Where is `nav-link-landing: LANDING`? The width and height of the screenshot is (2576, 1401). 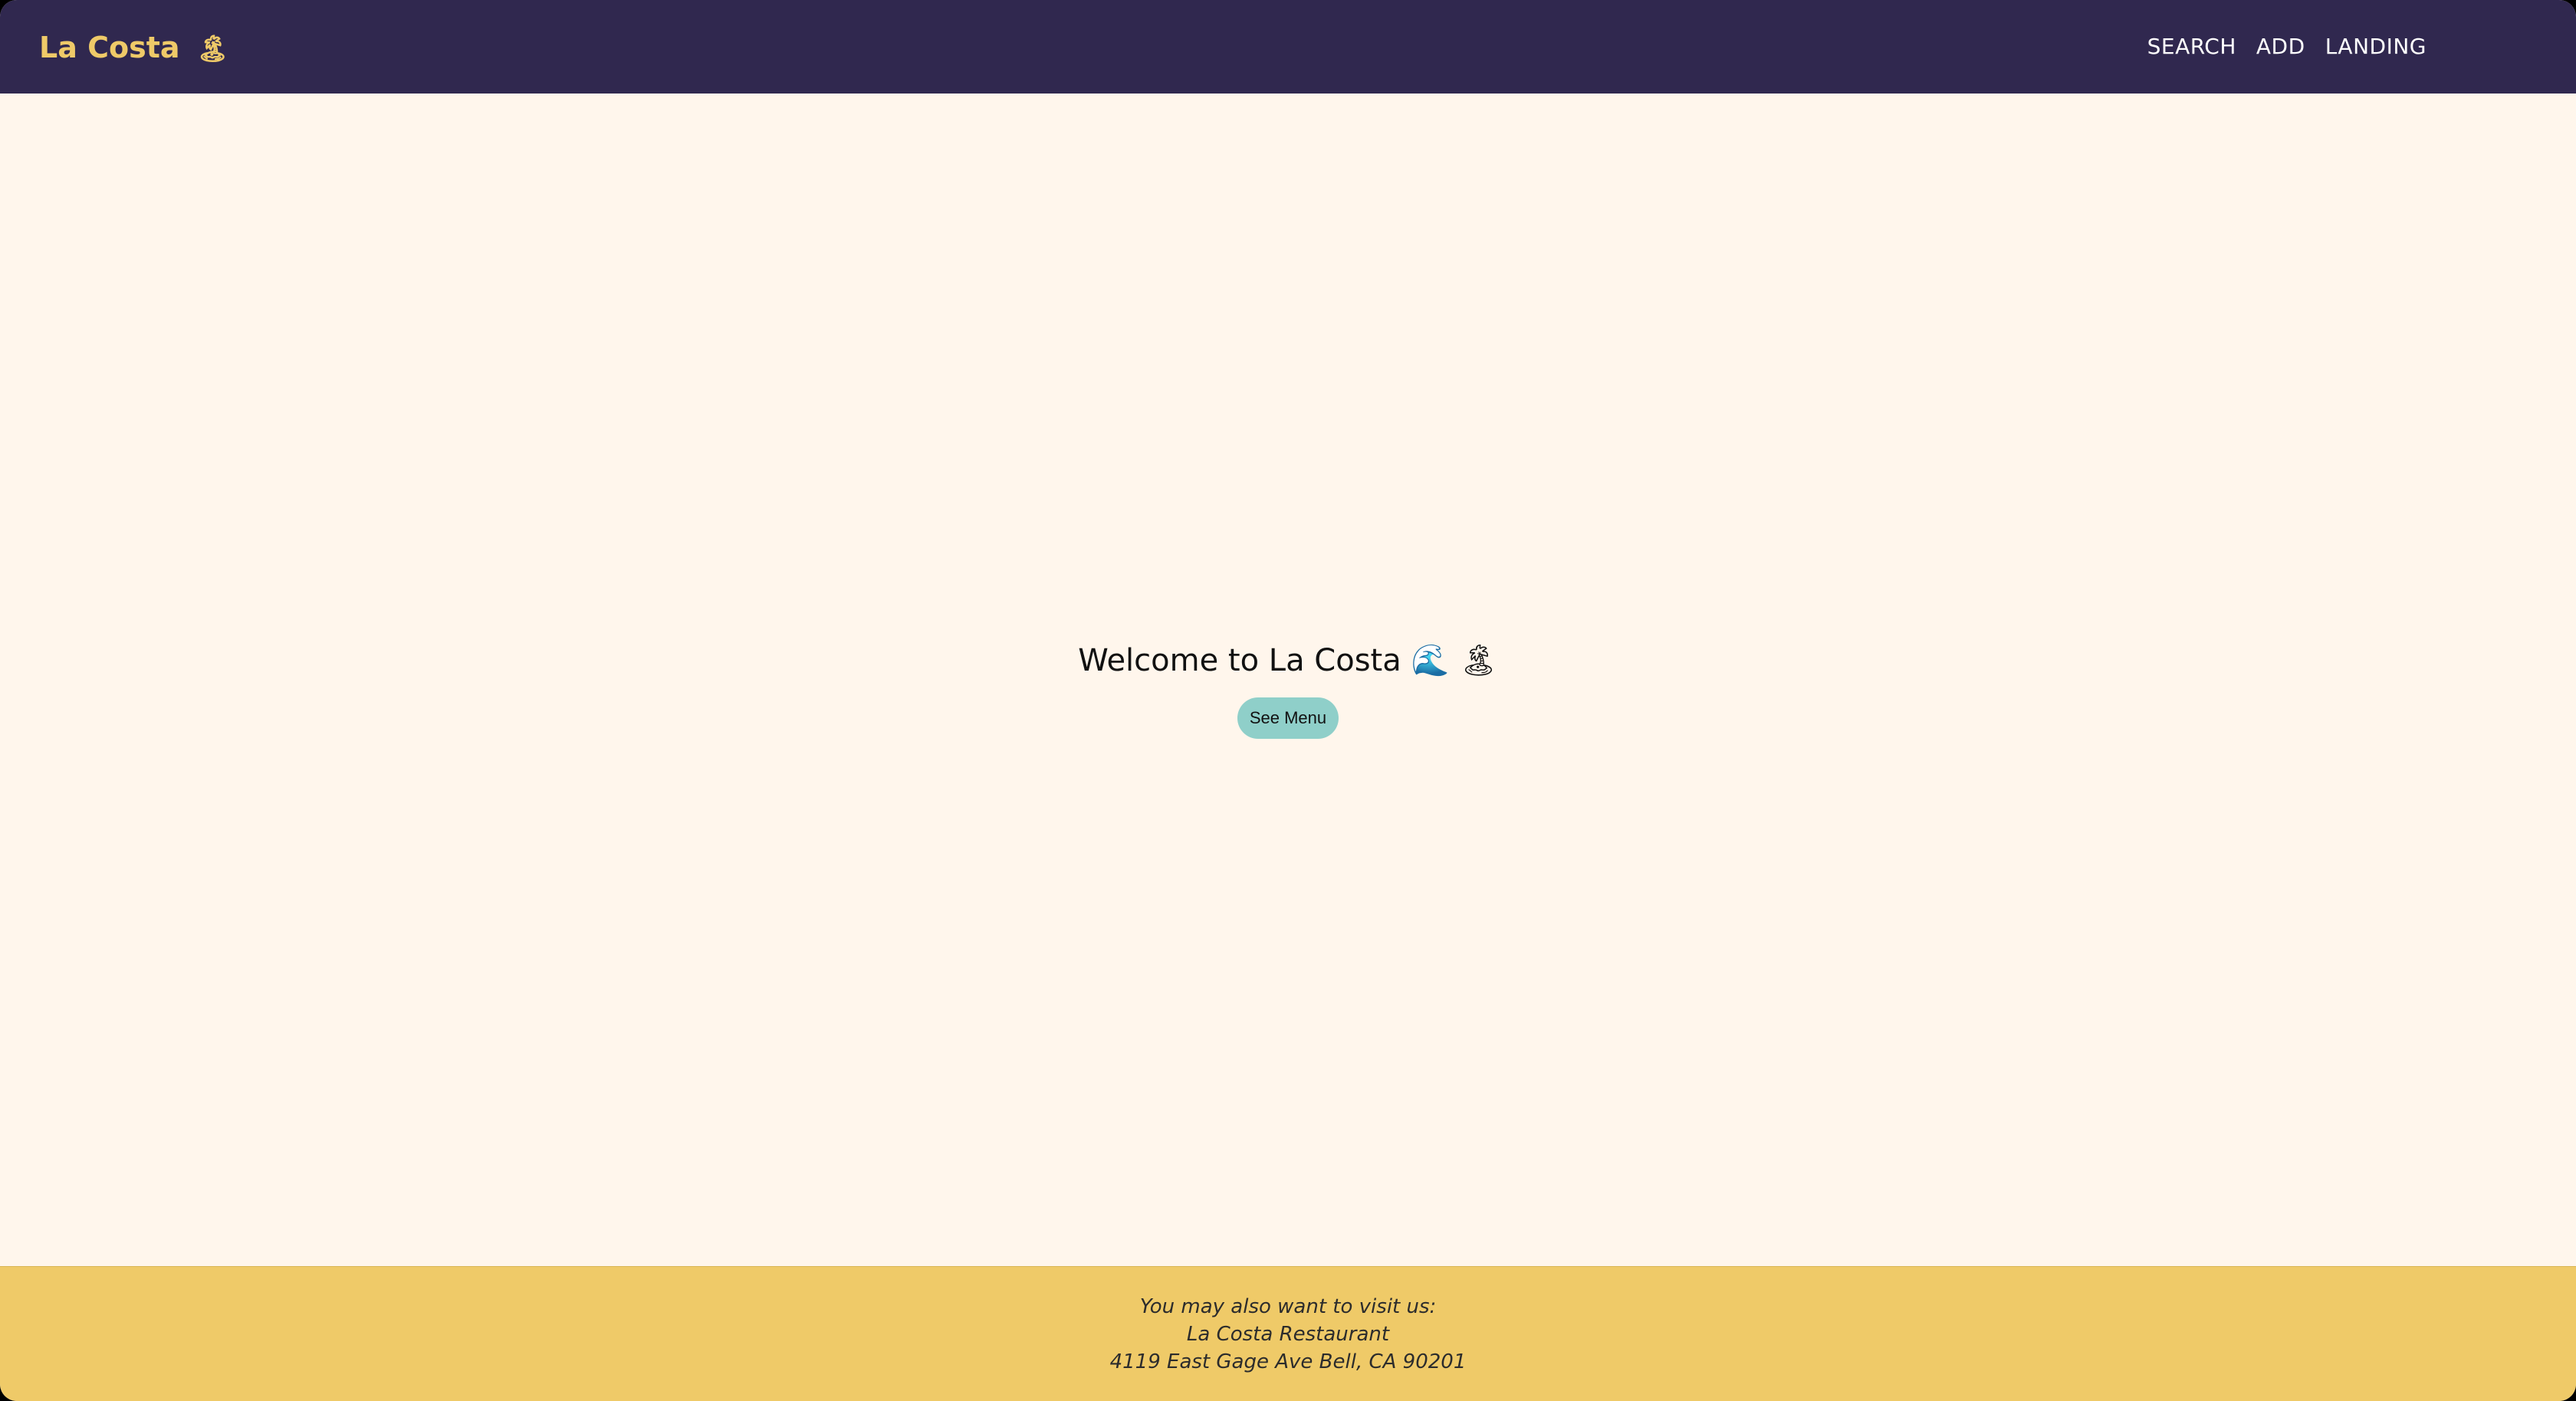 nav-link-landing: LANDING is located at coordinates (2376, 46).